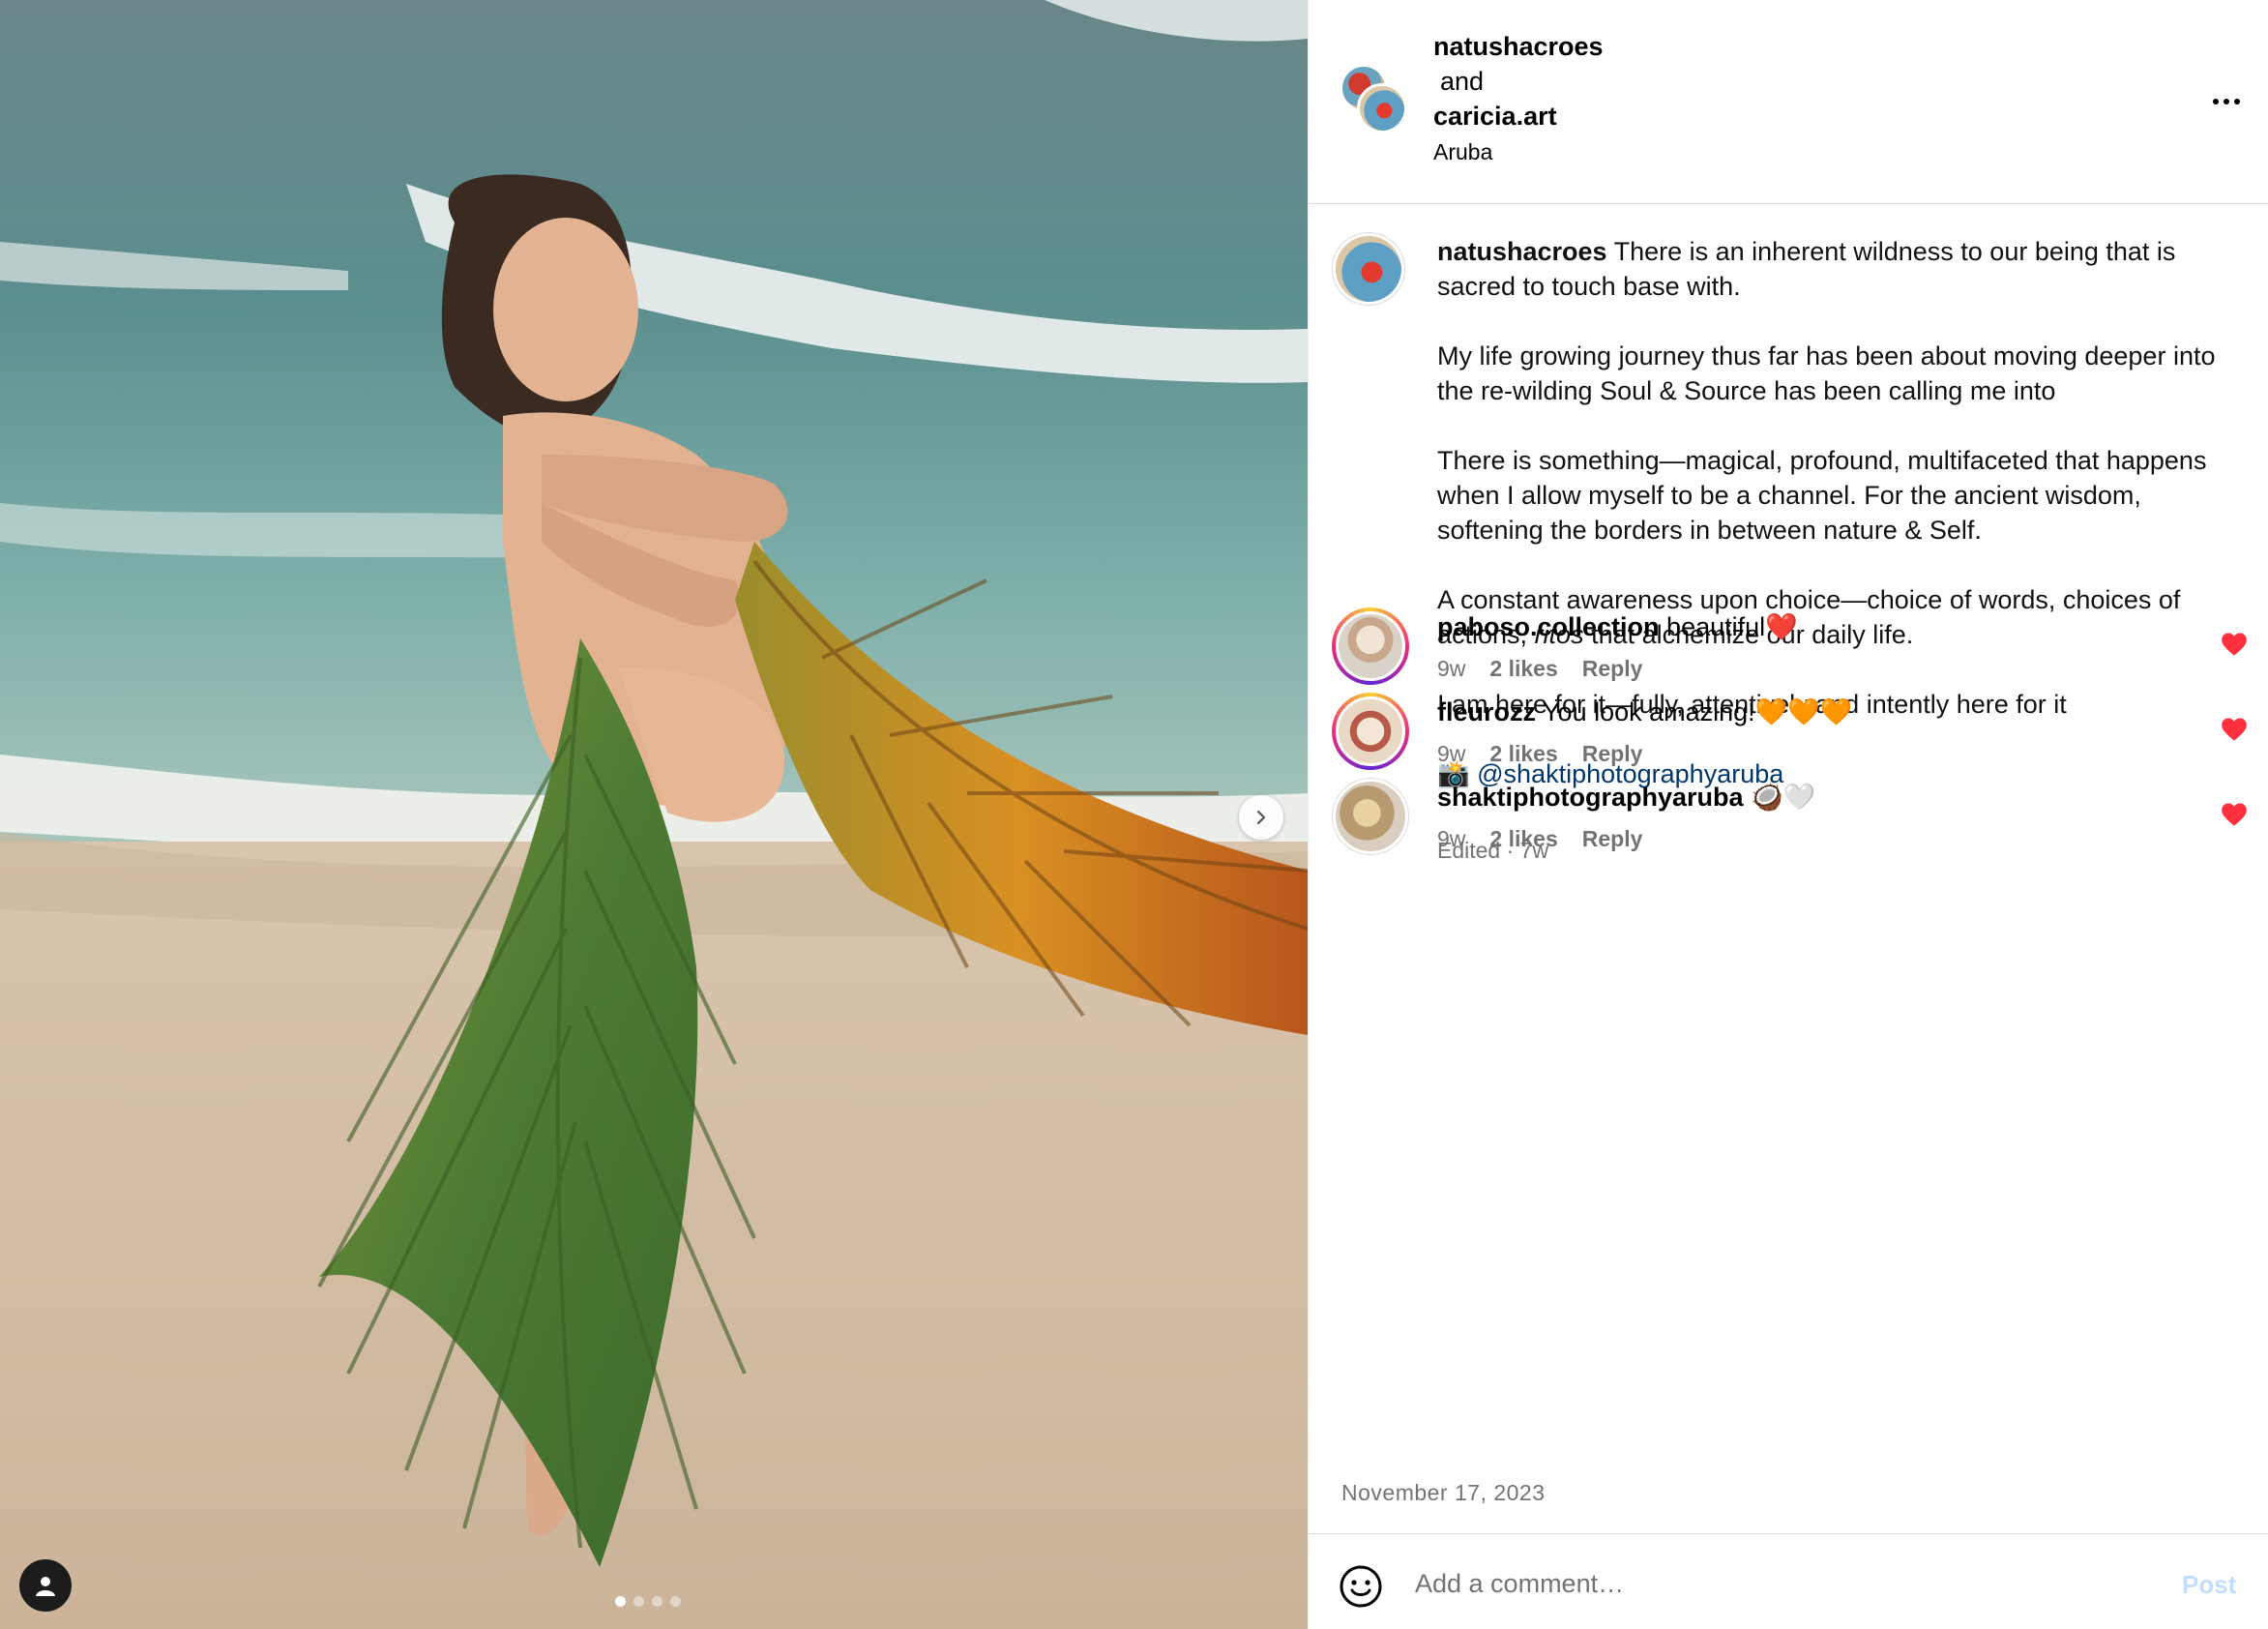 Image resolution: width=2268 pixels, height=1629 pixels. What do you see at coordinates (1486, 711) in the screenshot?
I see `comment-username: fleurozz` at bounding box center [1486, 711].